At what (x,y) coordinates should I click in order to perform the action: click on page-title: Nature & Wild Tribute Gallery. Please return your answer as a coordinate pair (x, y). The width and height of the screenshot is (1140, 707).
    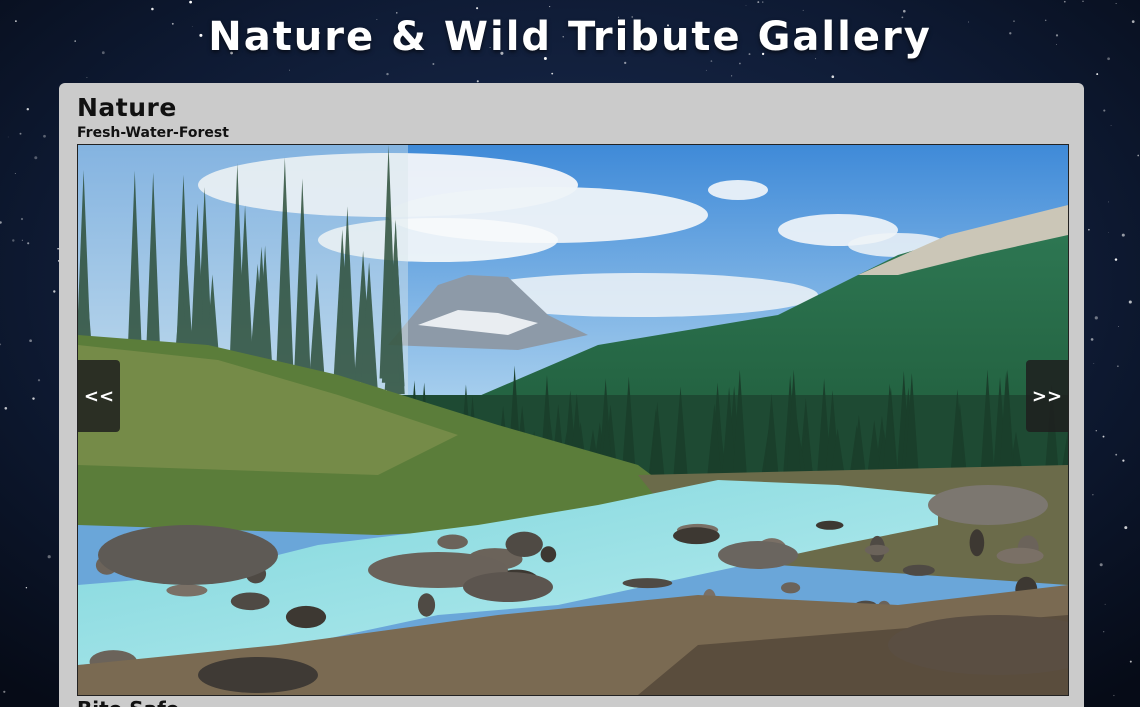
    Looking at the image, I should click on (570, 37).